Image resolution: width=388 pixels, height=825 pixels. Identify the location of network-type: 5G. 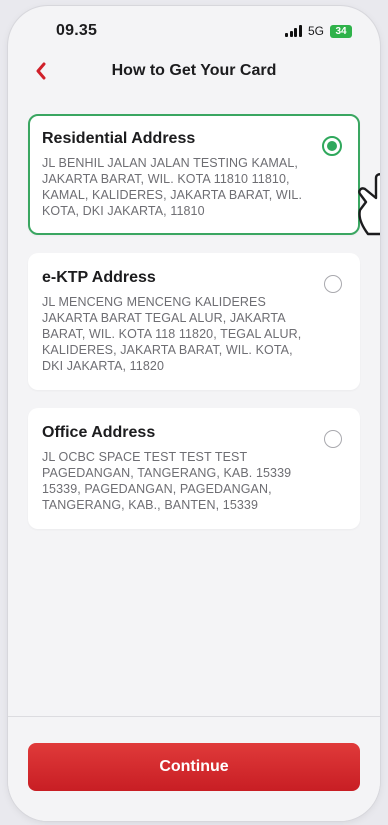
(315, 31).